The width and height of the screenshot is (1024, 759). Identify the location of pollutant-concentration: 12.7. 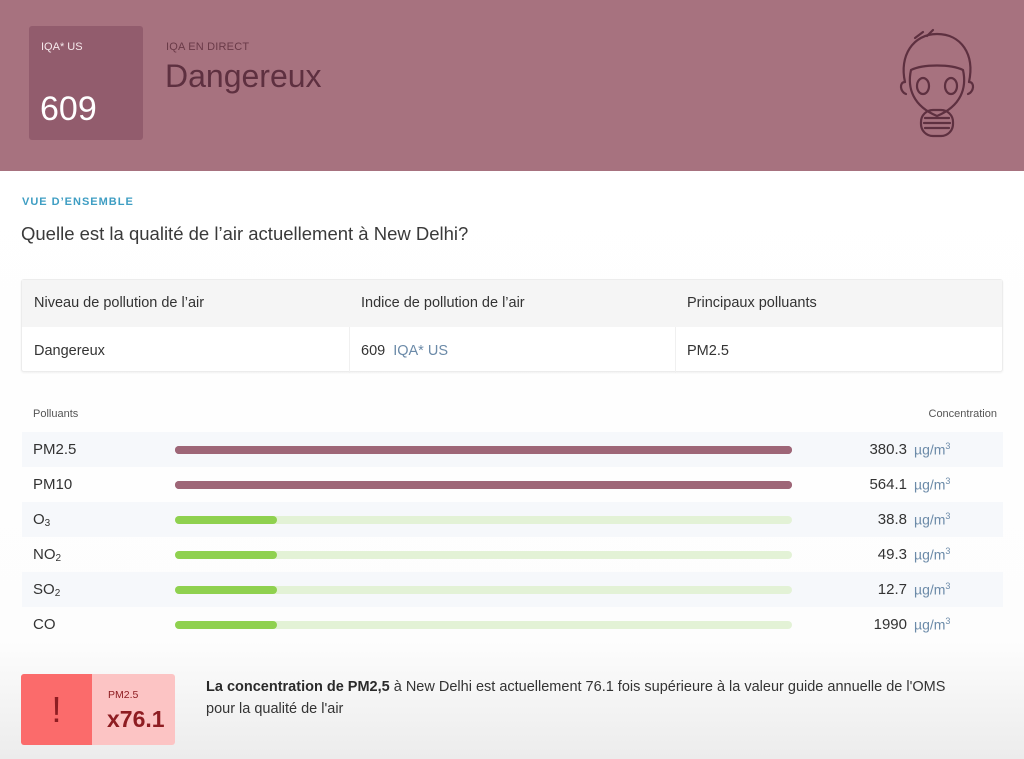
(892, 589).